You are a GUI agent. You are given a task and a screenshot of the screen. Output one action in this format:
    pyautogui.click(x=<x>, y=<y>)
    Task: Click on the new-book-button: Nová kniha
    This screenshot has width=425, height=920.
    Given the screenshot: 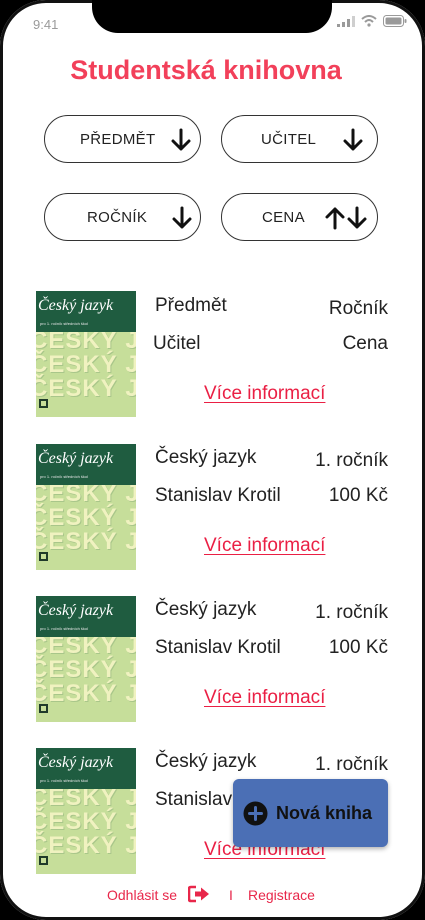 What is the action you would take?
    pyautogui.click(x=310, y=813)
    